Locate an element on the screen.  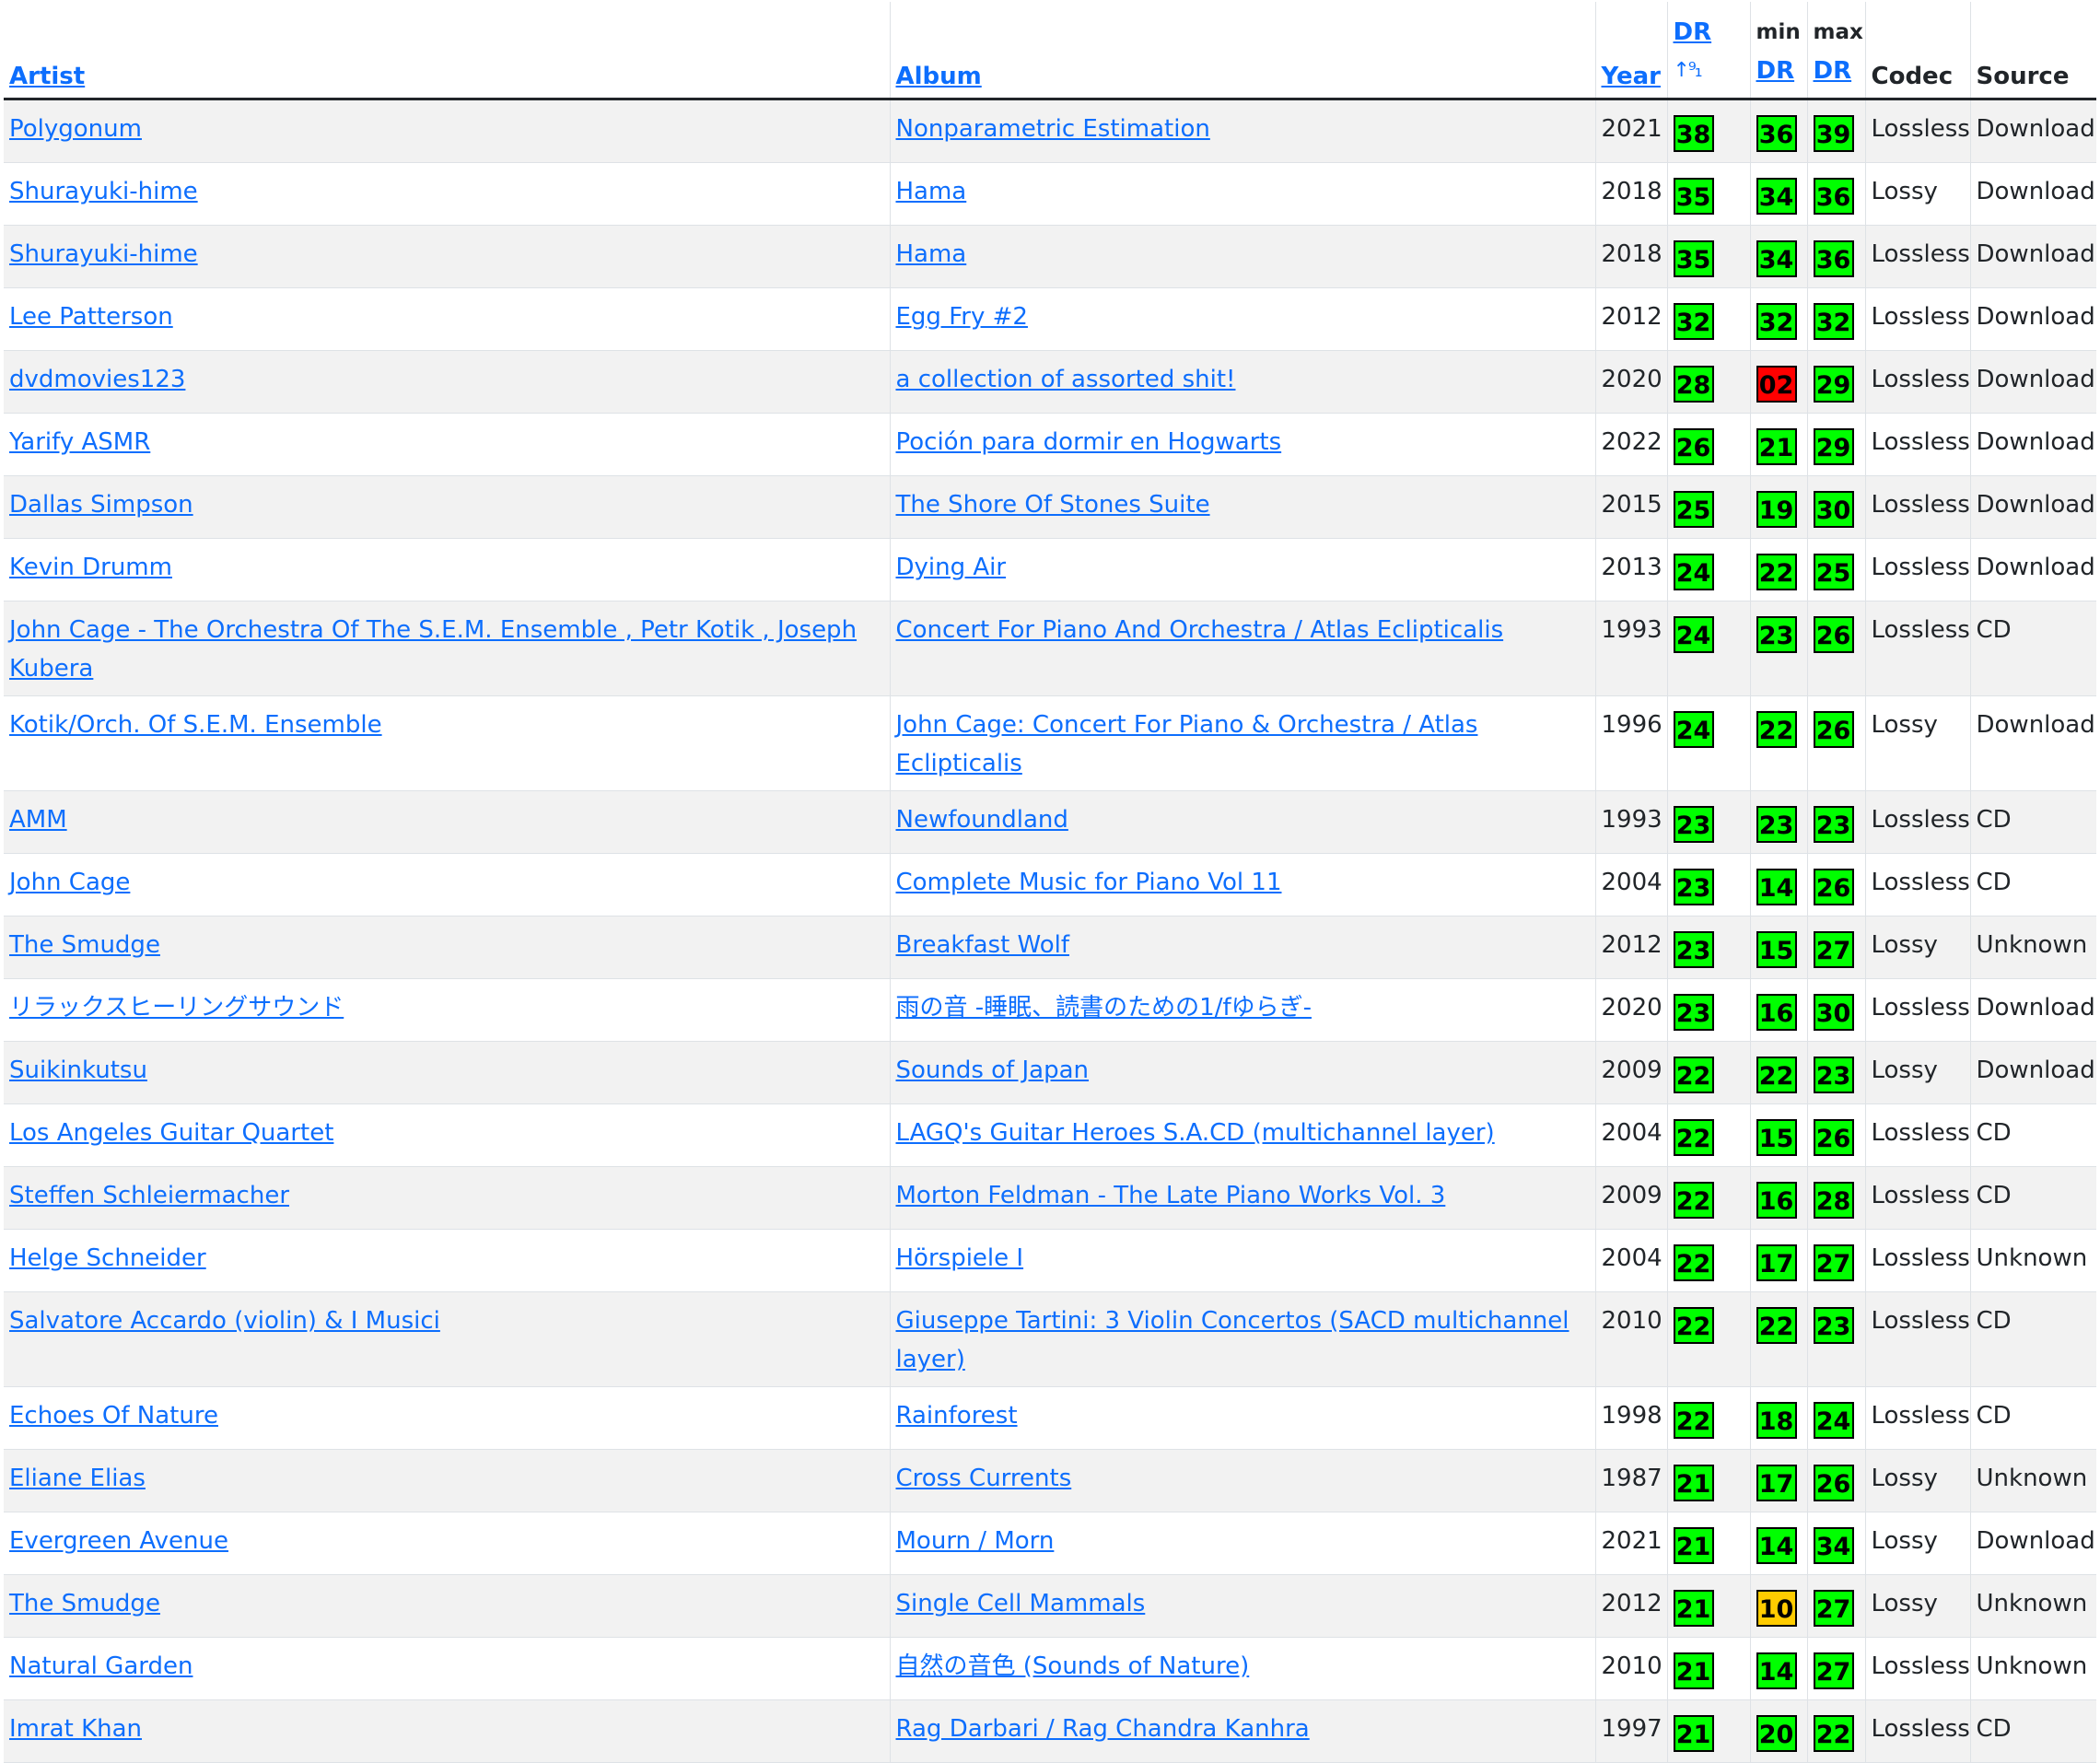
min-dr-badge: 14 is located at coordinates (1776, 1546).